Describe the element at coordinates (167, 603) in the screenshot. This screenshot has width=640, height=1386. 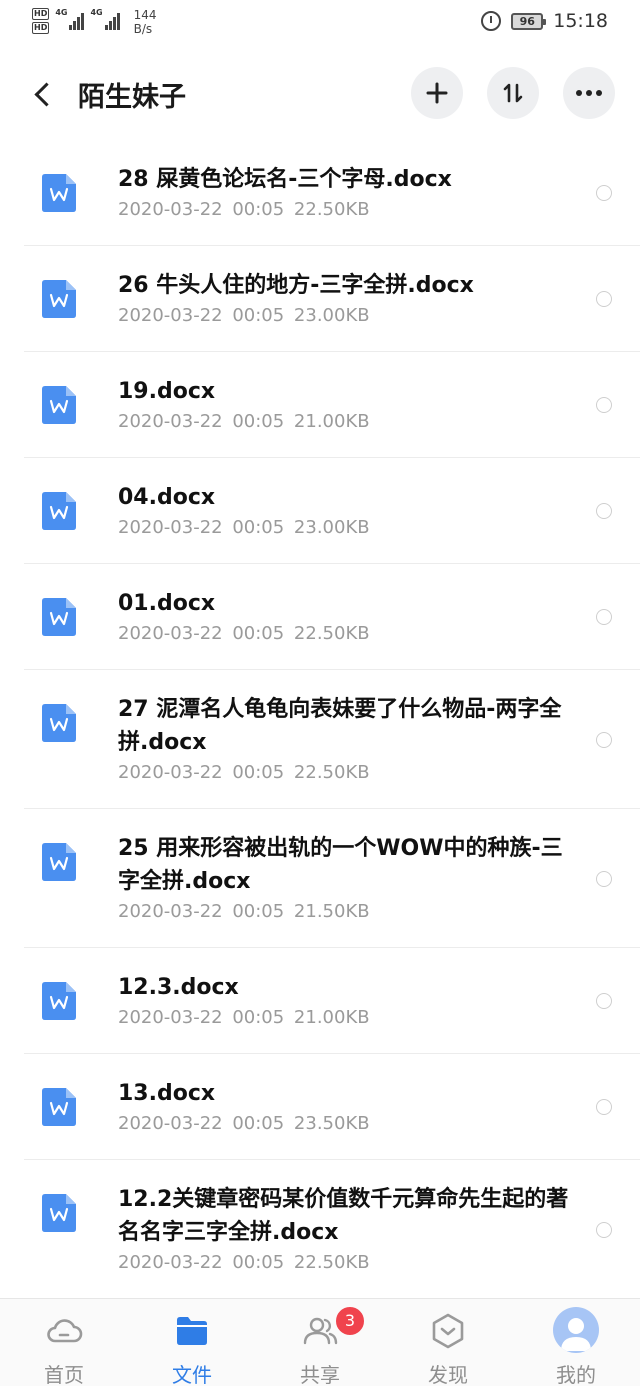
I see `file-name: 01.docx` at that location.